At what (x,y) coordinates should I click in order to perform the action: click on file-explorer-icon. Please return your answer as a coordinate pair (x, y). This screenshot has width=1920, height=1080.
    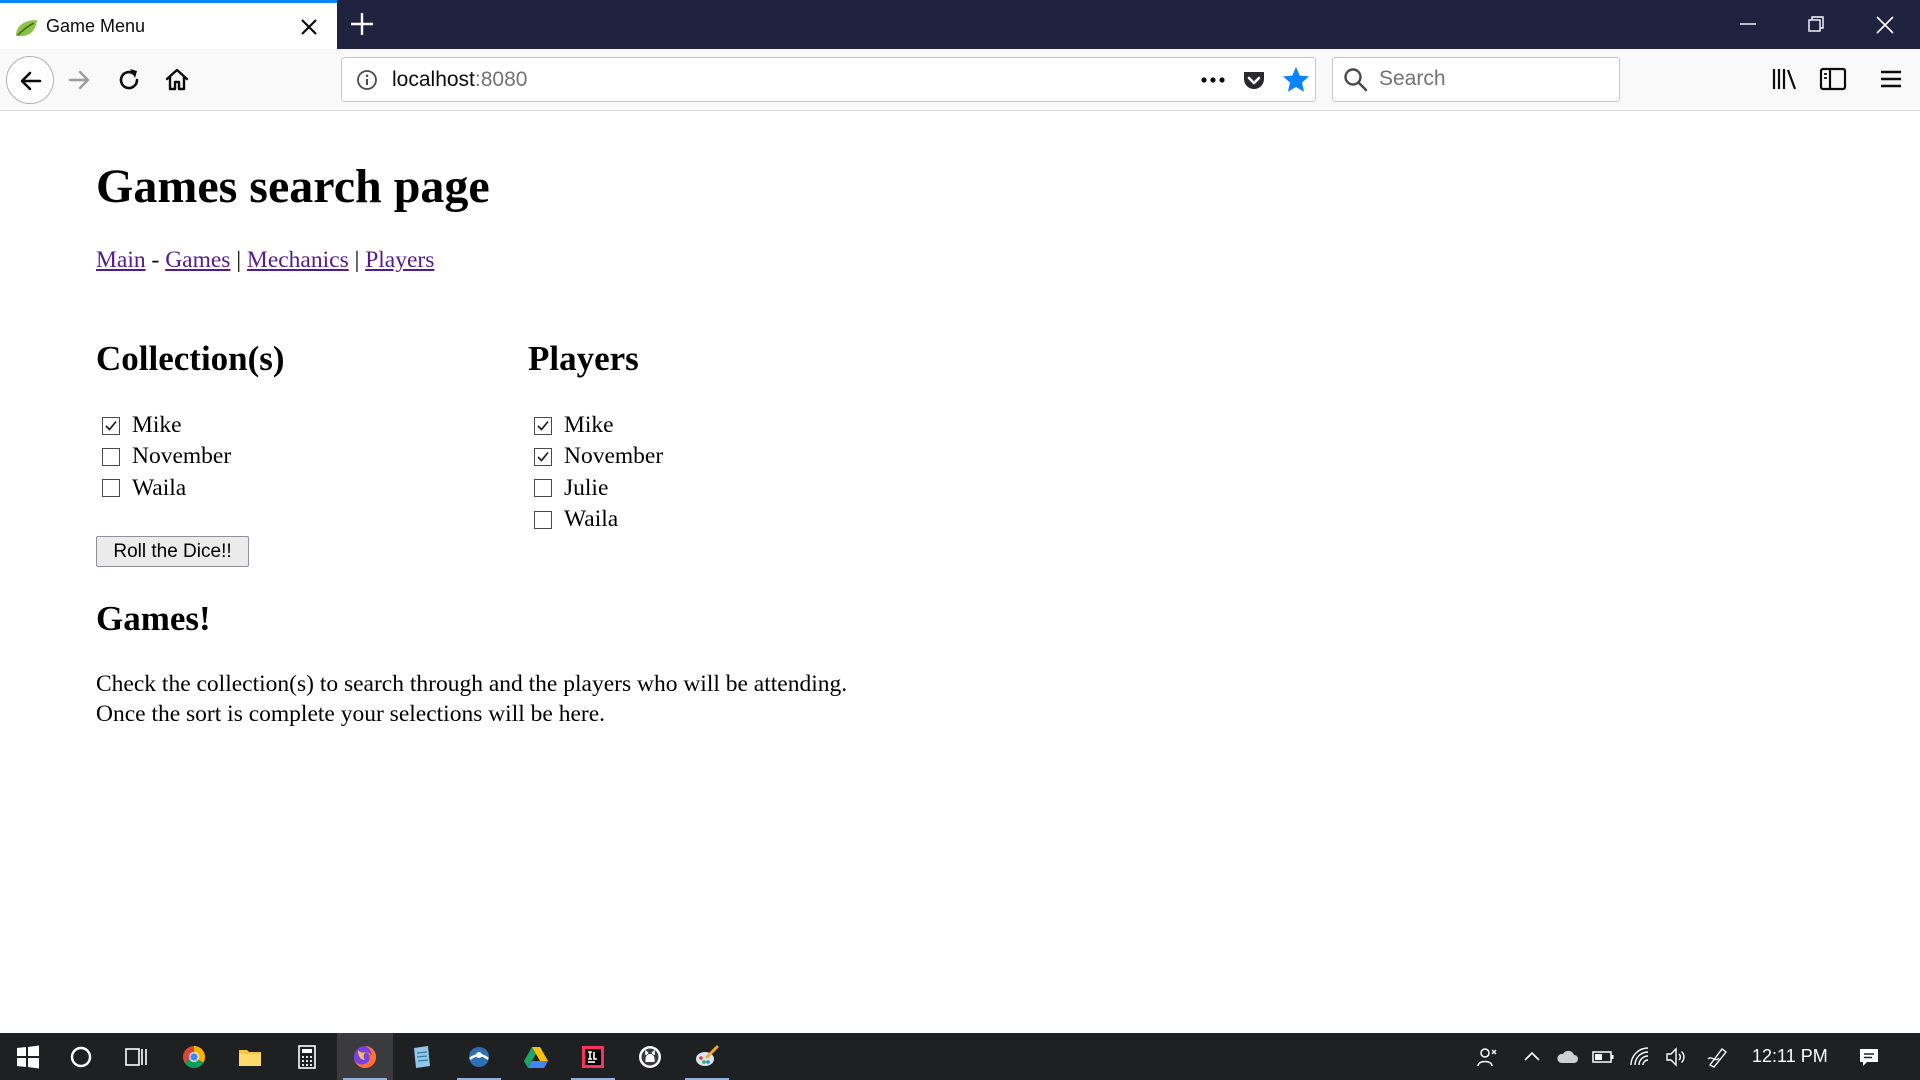
    Looking at the image, I should click on (250, 1056).